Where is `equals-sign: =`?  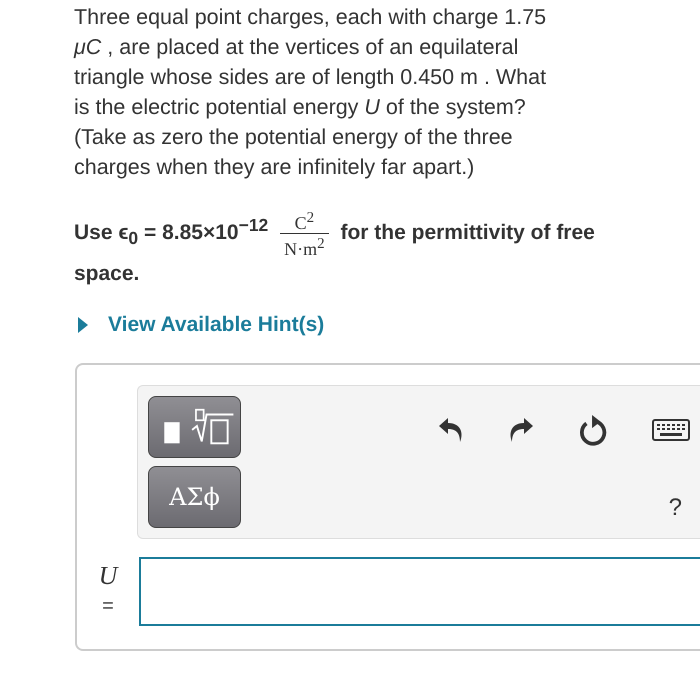 equals-sign: = is located at coordinates (108, 606).